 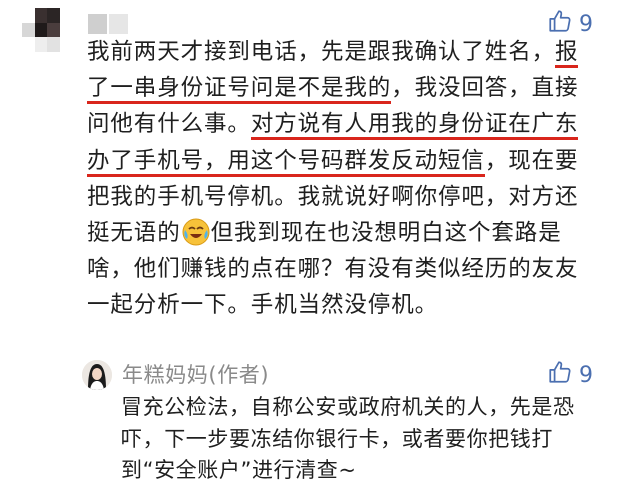 What do you see at coordinates (321, 52) in the screenshot?
I see `comment-text-segment: 我前两天才接到电话，先是跟我确认了姓名，` at bounding box center [321, 52].